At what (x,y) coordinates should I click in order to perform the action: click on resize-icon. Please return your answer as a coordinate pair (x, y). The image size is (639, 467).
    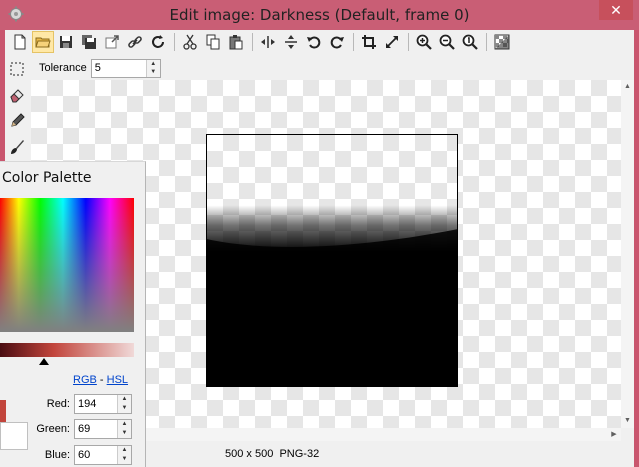
    Looking at the image, I should click on (392, 42).